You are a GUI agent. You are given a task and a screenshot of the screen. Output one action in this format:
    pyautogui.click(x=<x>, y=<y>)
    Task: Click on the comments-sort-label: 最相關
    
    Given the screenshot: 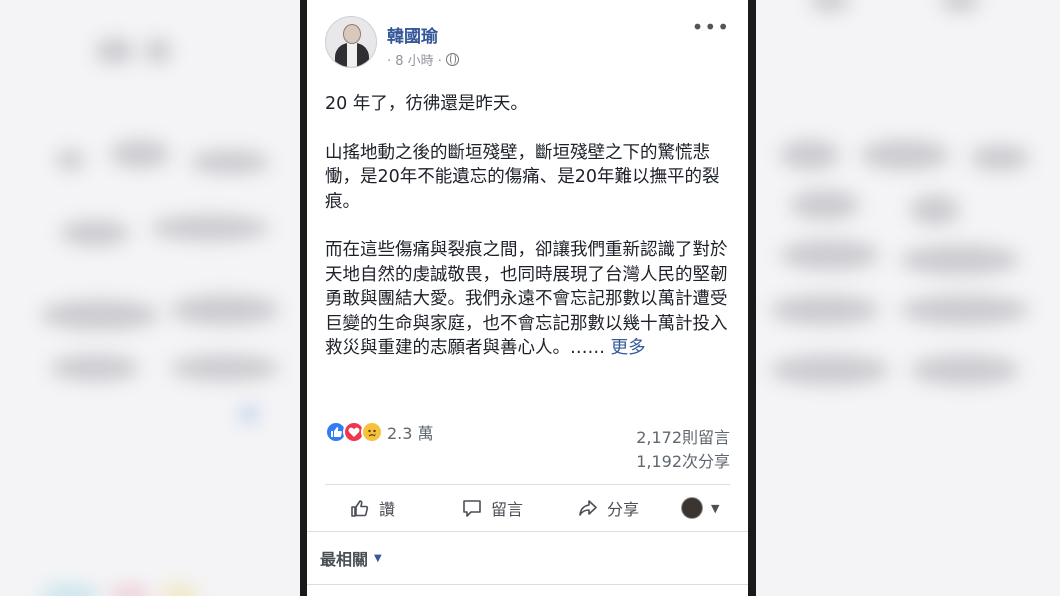 What is the action you would take?
    pyautogui.click(x=344, y=559)
    